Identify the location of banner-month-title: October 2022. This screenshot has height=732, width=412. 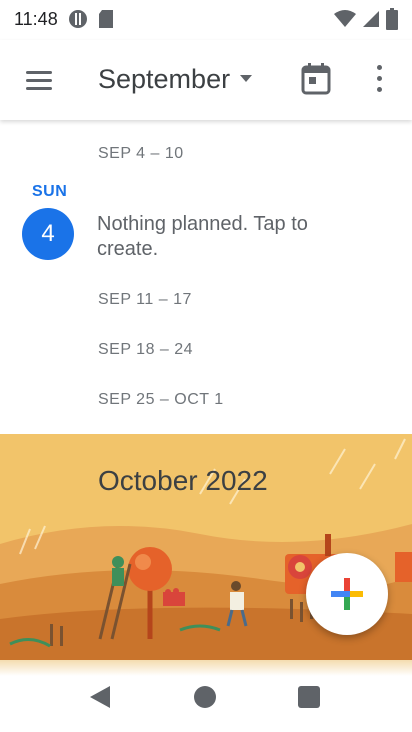
(183, 480).